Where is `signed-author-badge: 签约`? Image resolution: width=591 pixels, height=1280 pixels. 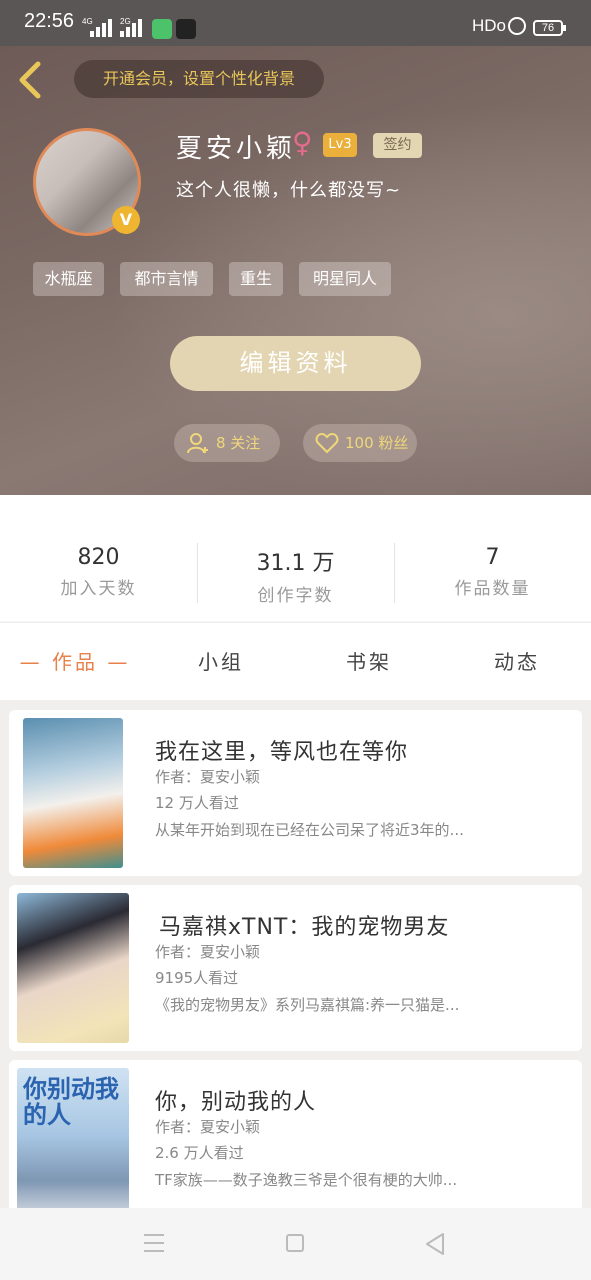 signed-author-badge: 签约 is located at coordinates (397, 145).